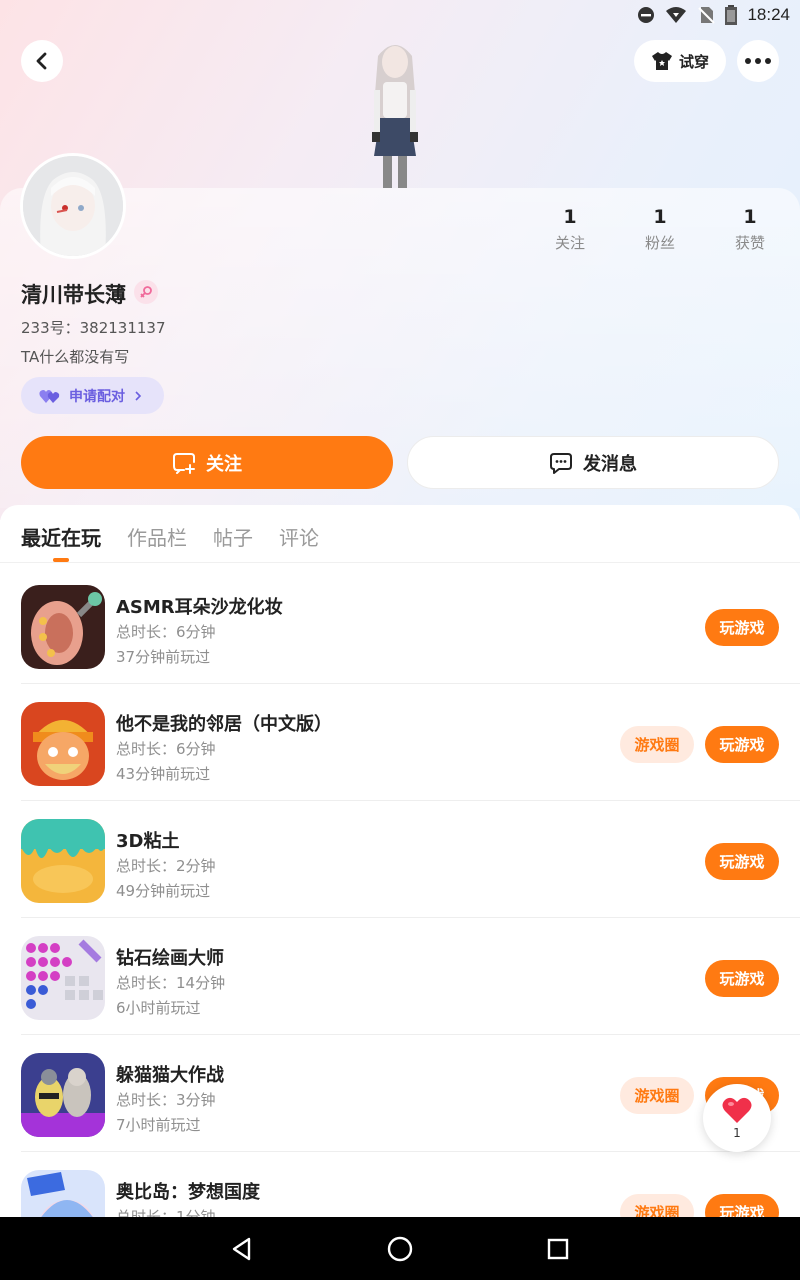 This screenshot has height=1280, width=800. I want to click on game-icon-not-my-neighbor, so click(63, 744).